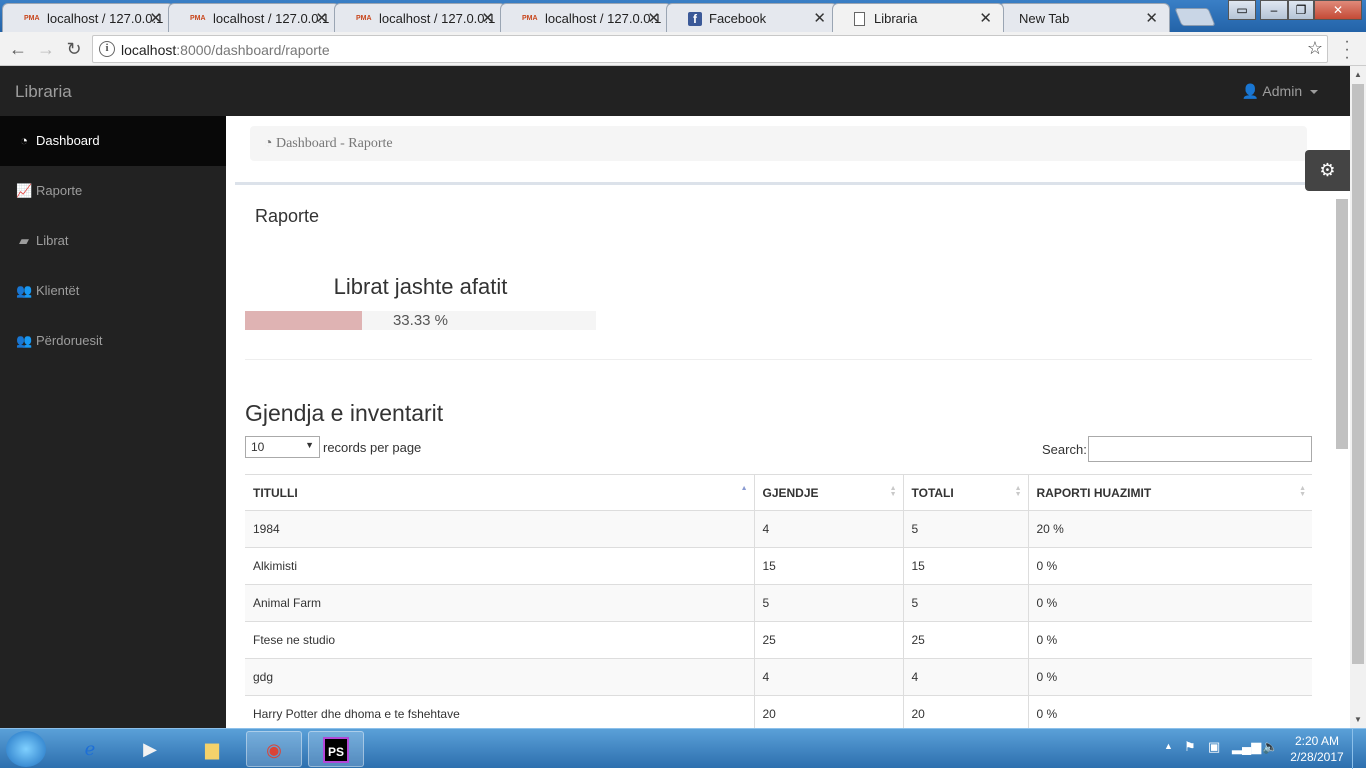 The image size is (1366, 769). I want to click on breadcrumb: ◔ Dashboard - Raporte, so click(778, 143).